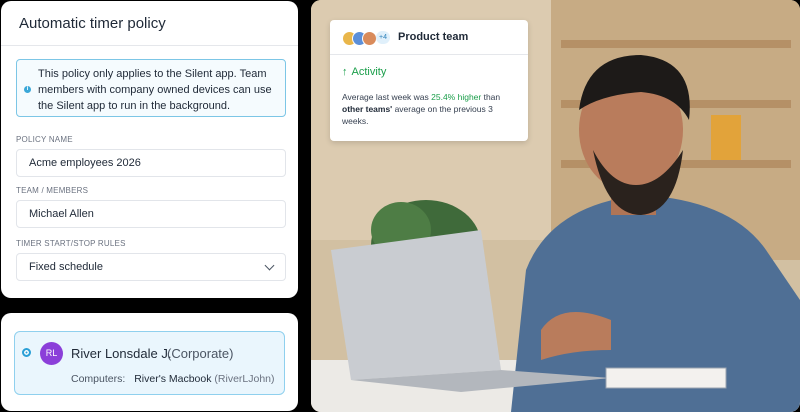  I want to click on policy-title: Automatic timer policy, so click(149, 23).